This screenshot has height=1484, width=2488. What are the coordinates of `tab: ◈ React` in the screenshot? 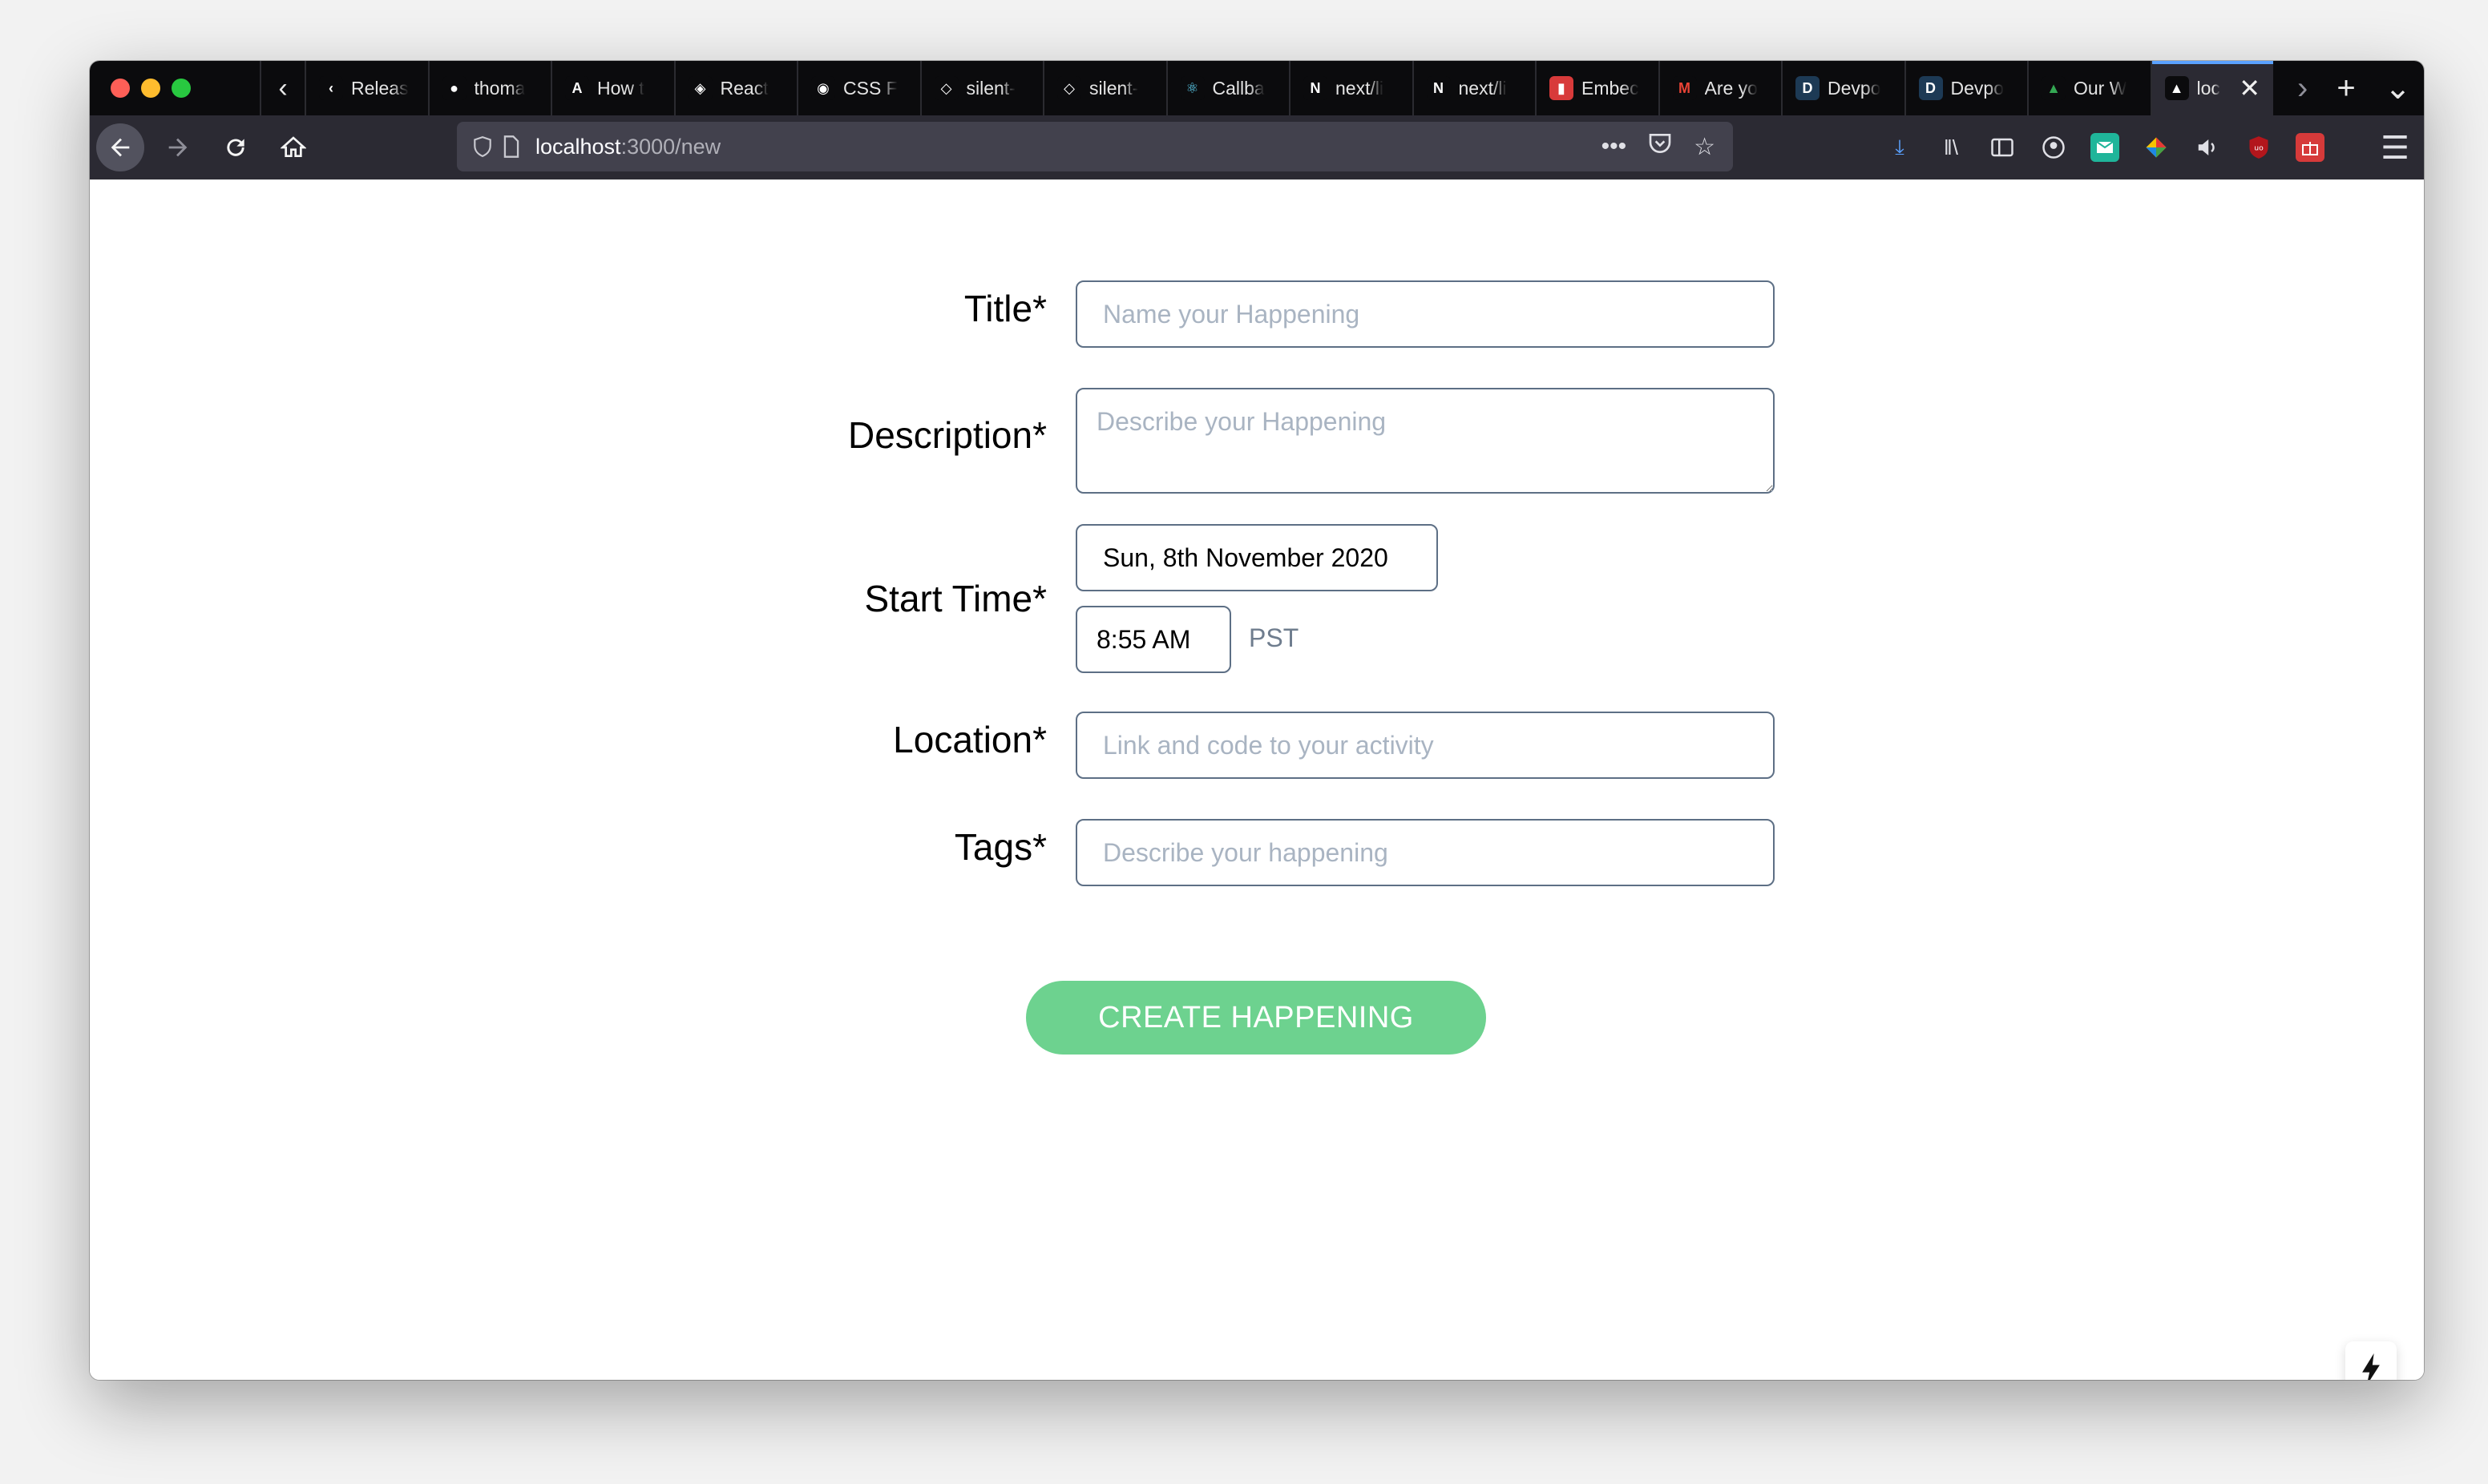 It's located at (735, 88).